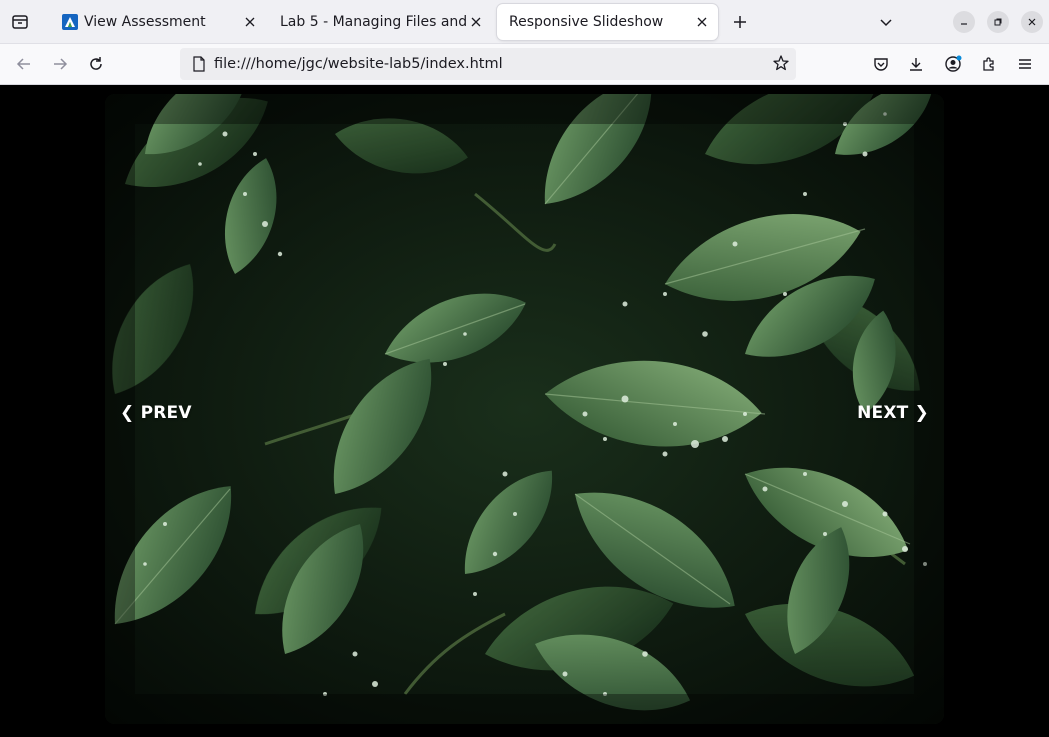 This screenshot has width=1049, height=737. What do you see at coordinates (953, 64) in the screenshot?
I see `account-icon` at bounding box center [953, 64].